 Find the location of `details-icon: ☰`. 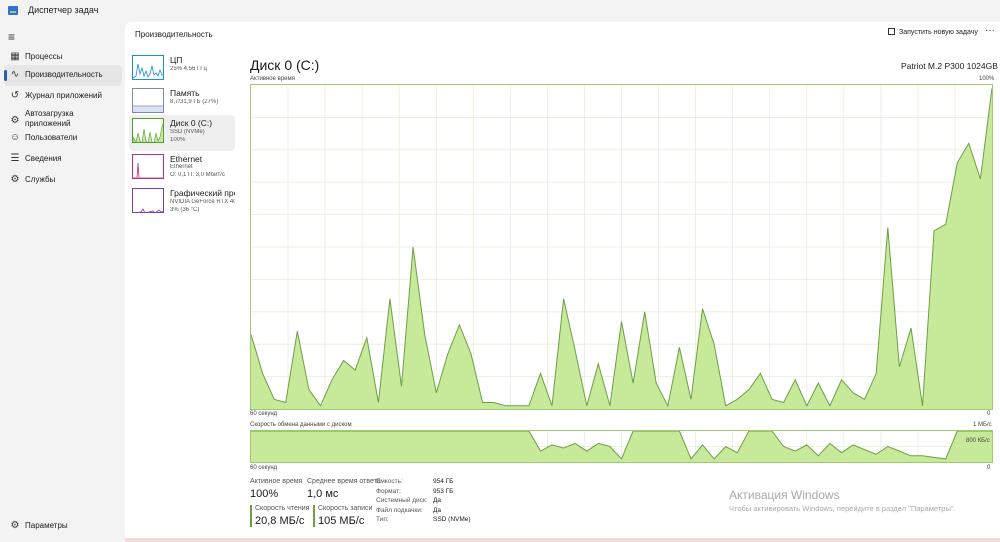

details-icon: ☰ is located at coordinates (15, 158).